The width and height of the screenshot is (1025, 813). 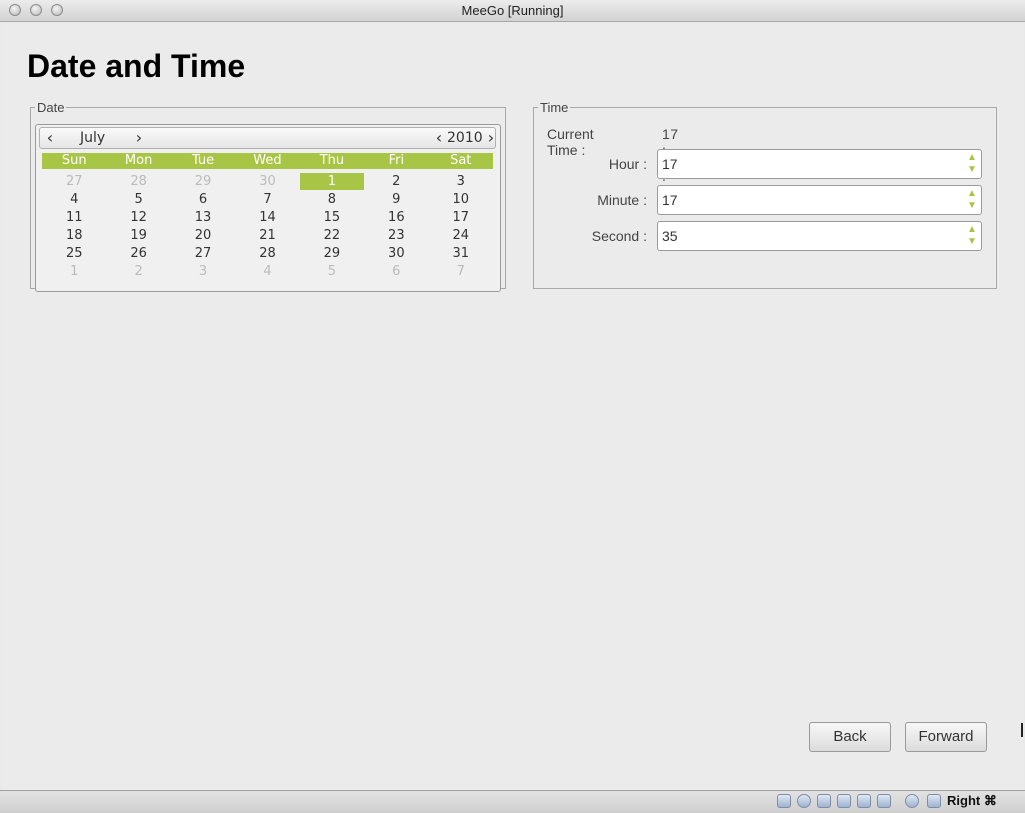 I want to click on calendar-day: 17, so click(x=461, y=218).